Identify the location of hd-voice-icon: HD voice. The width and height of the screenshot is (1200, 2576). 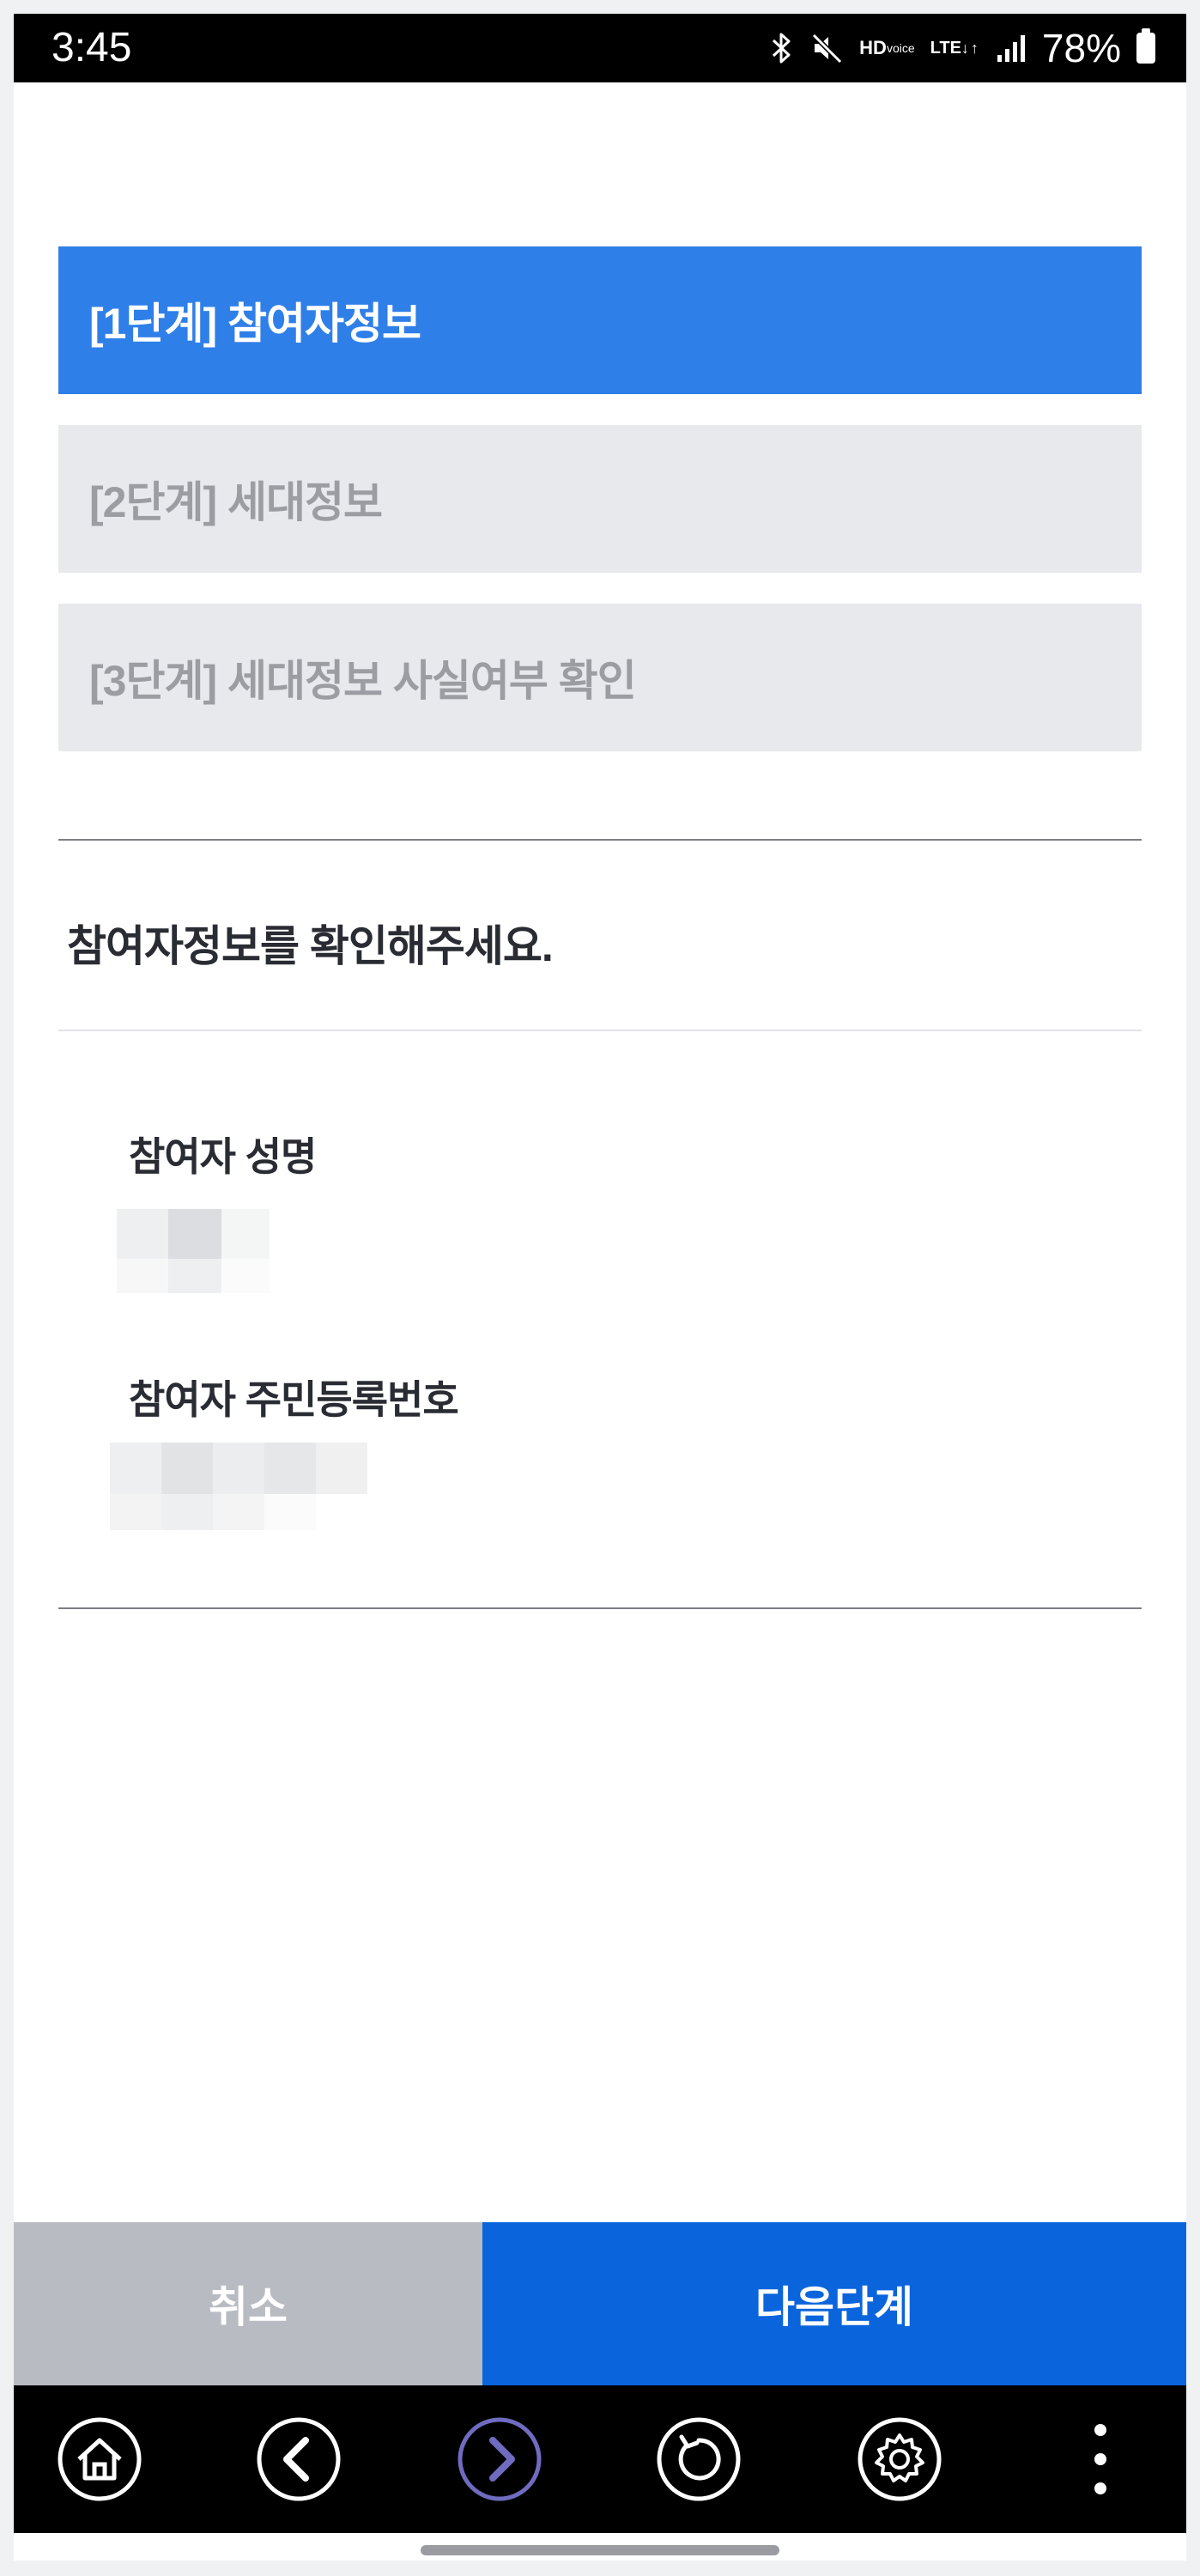
(887, 48).